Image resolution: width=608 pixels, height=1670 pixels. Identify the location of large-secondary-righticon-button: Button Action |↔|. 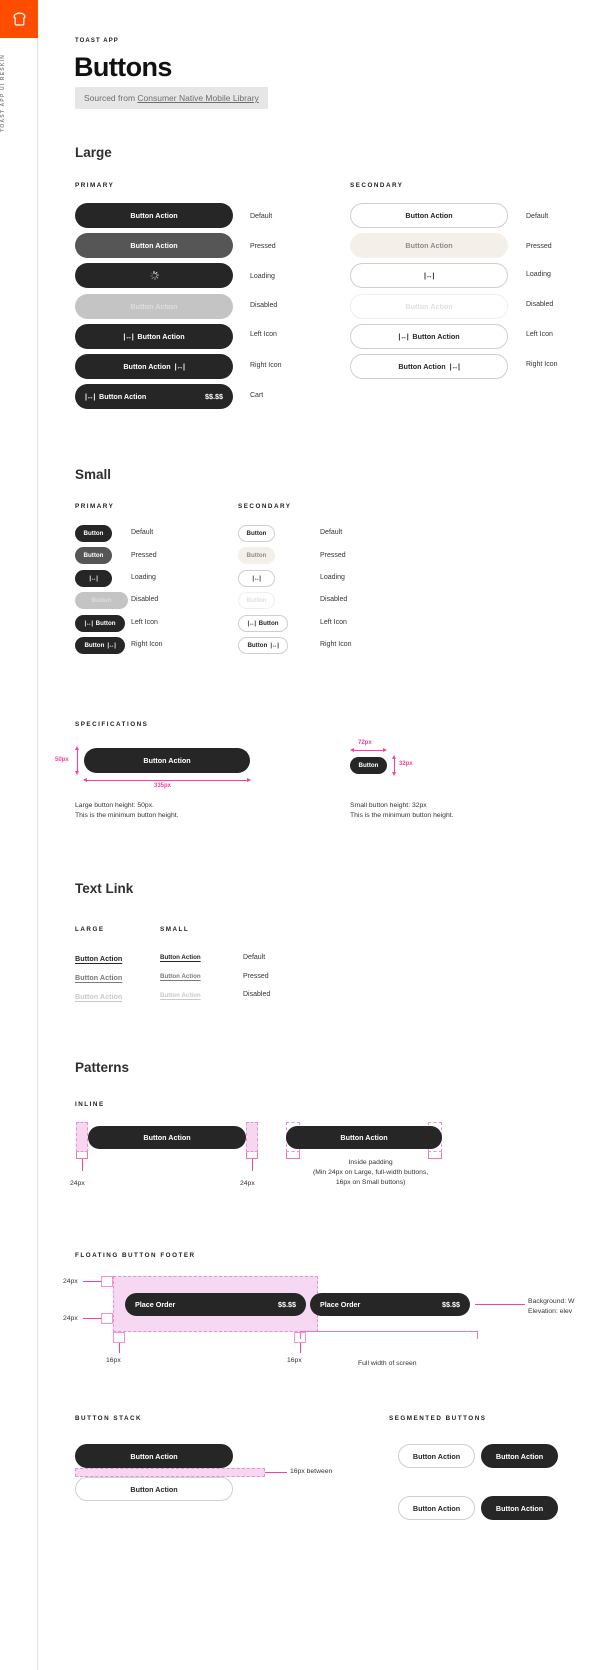
(429, 366).